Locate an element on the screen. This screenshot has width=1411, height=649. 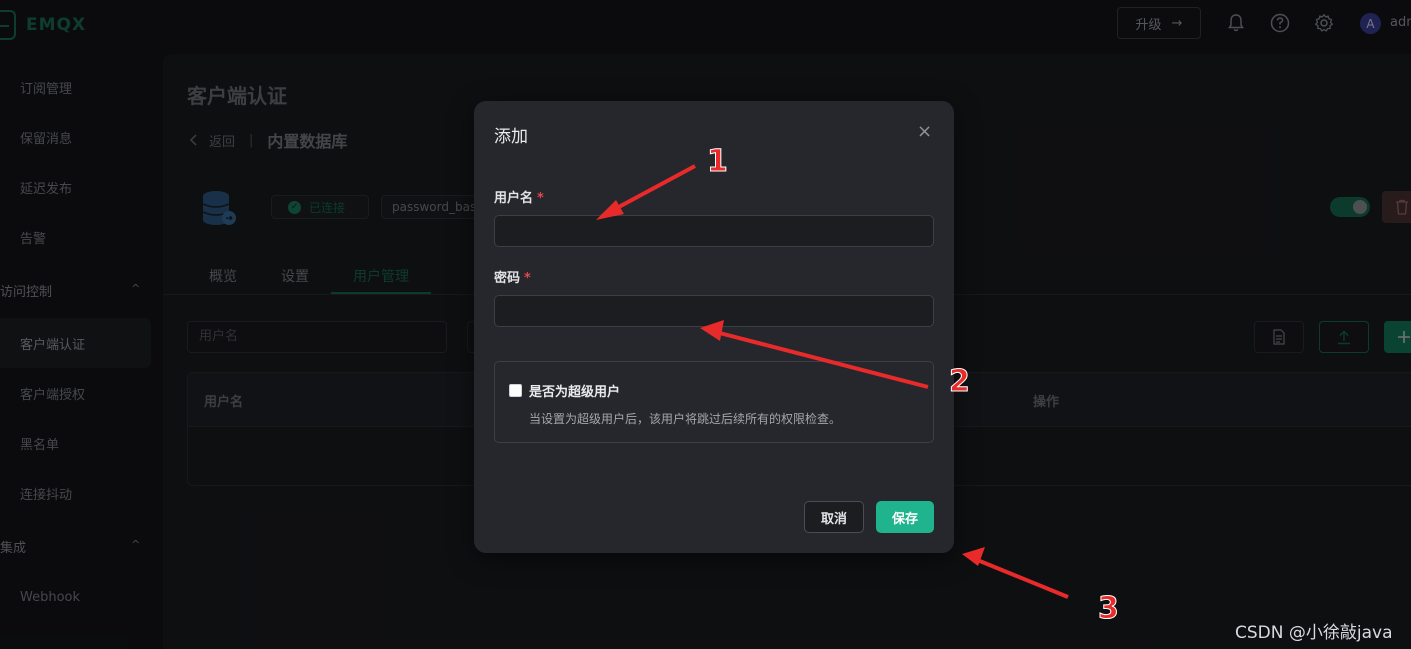
dialog-title: 添加 is located at coordinates (511, 137).